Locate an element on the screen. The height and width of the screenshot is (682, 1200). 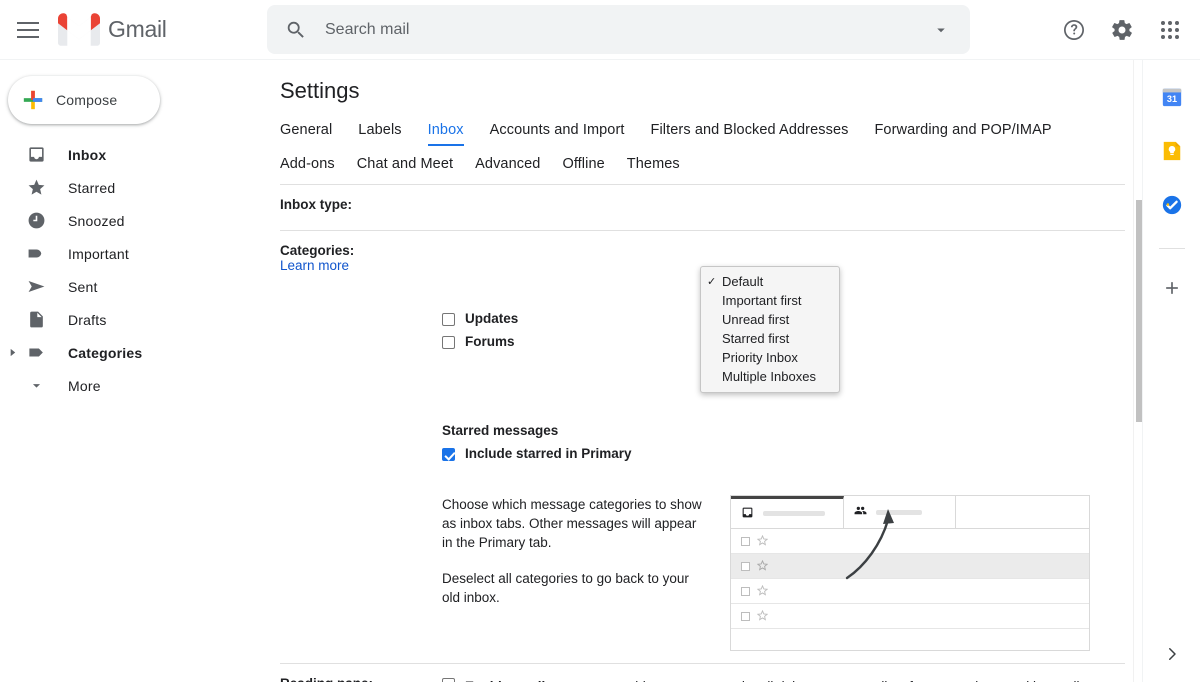
apps-grid-icon is located at coordinates (1170, 30).